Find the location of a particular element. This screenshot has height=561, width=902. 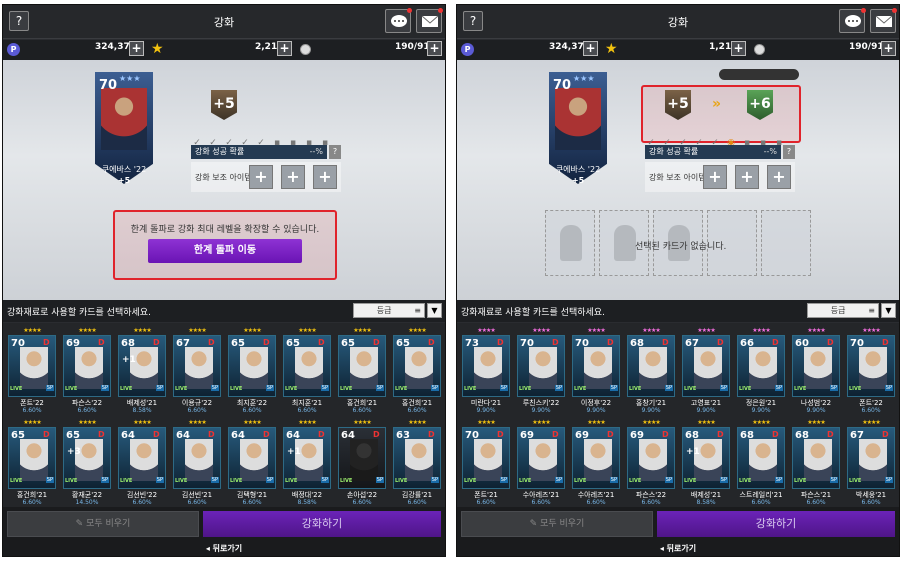

material-card: ★★★★ 65 D LIVE SP 최지훈'22 6.60% is located at coordinates (252, 371).